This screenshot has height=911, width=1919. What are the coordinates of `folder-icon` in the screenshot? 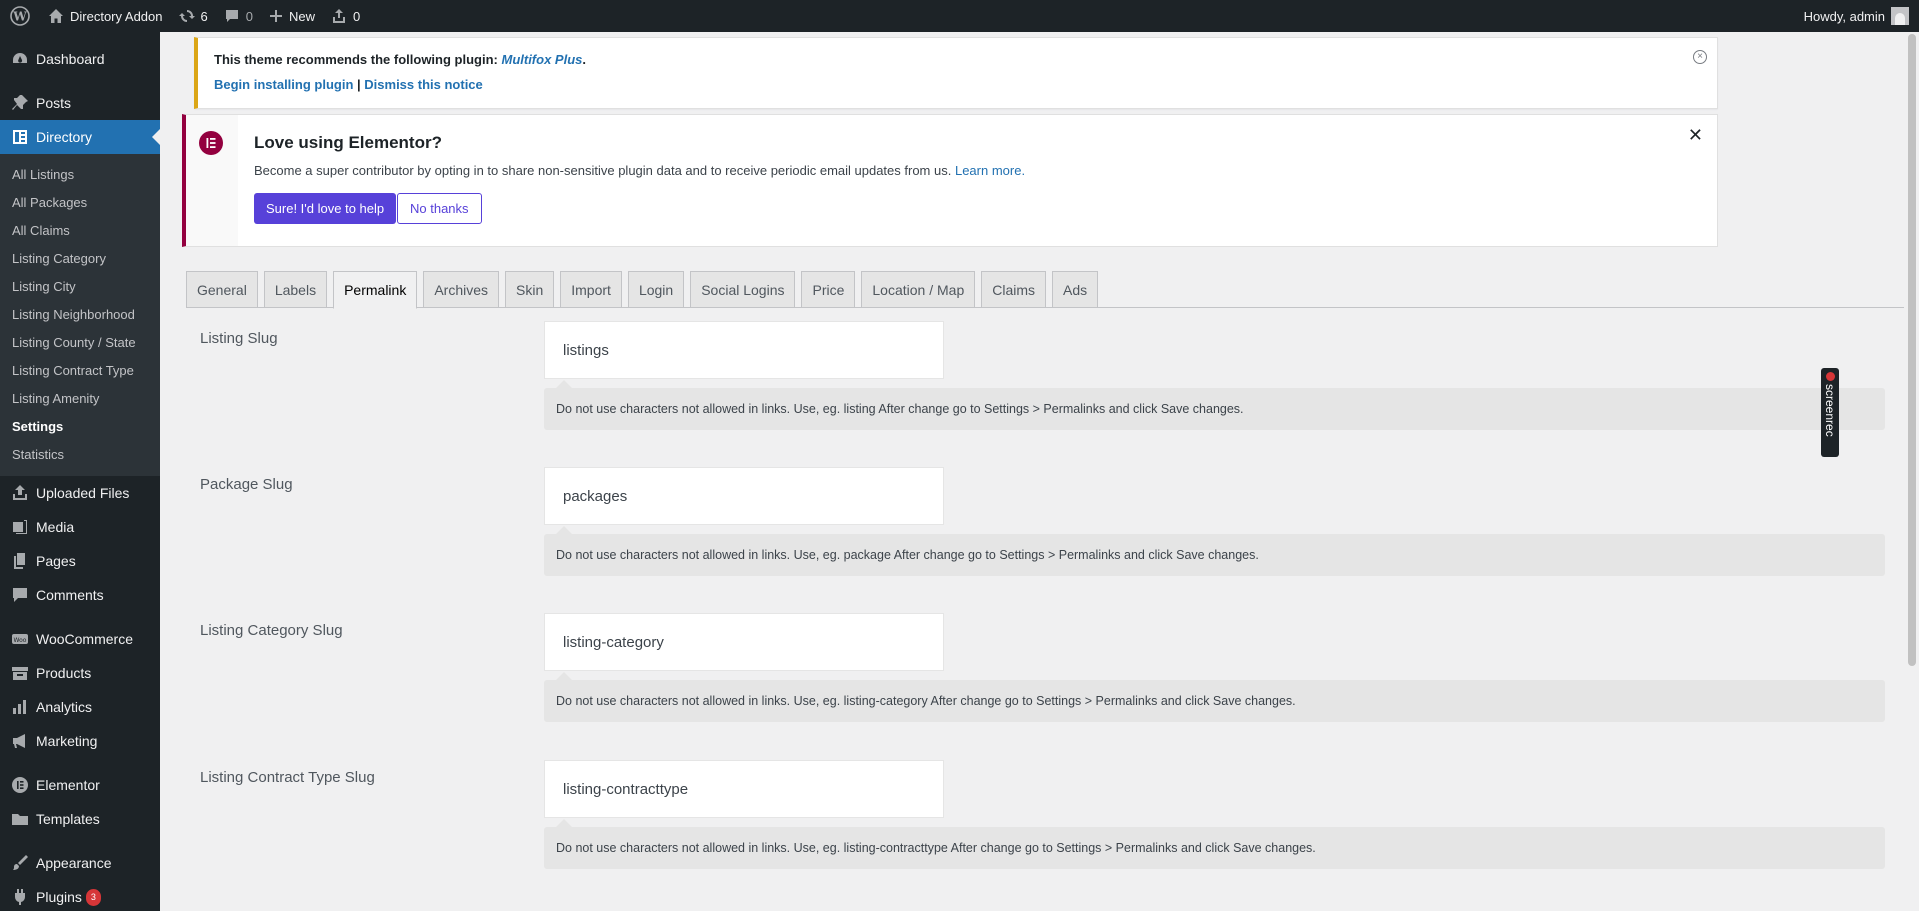 It's located at (20, 819).